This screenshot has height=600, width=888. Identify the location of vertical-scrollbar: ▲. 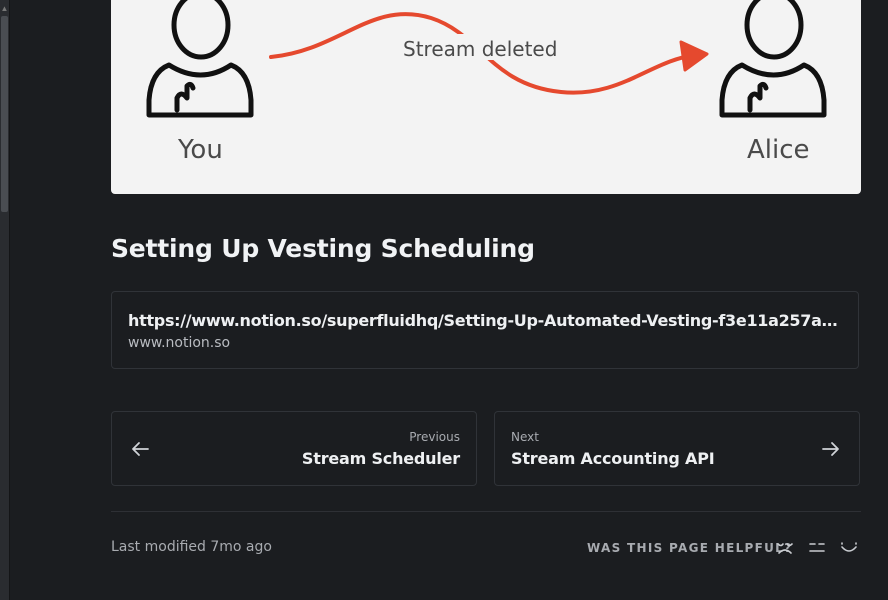
(5, 300).